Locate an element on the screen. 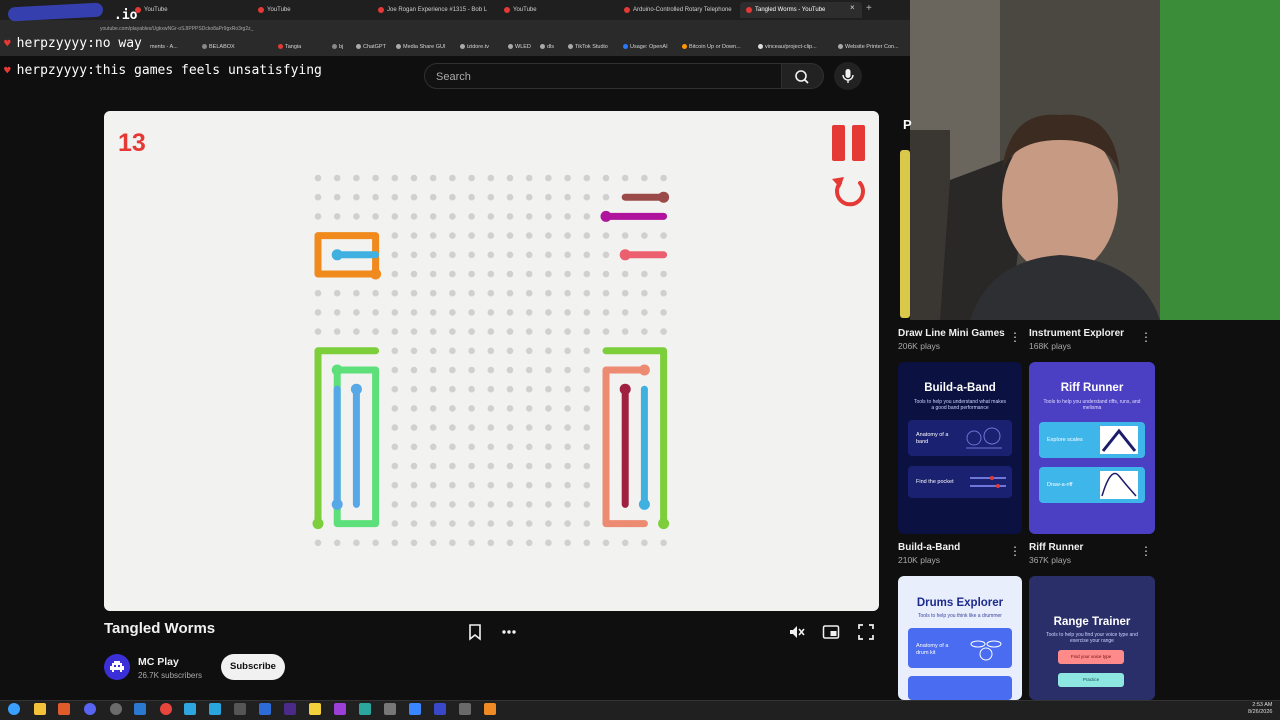  terminal-icon is located at coordinates (240, 709).